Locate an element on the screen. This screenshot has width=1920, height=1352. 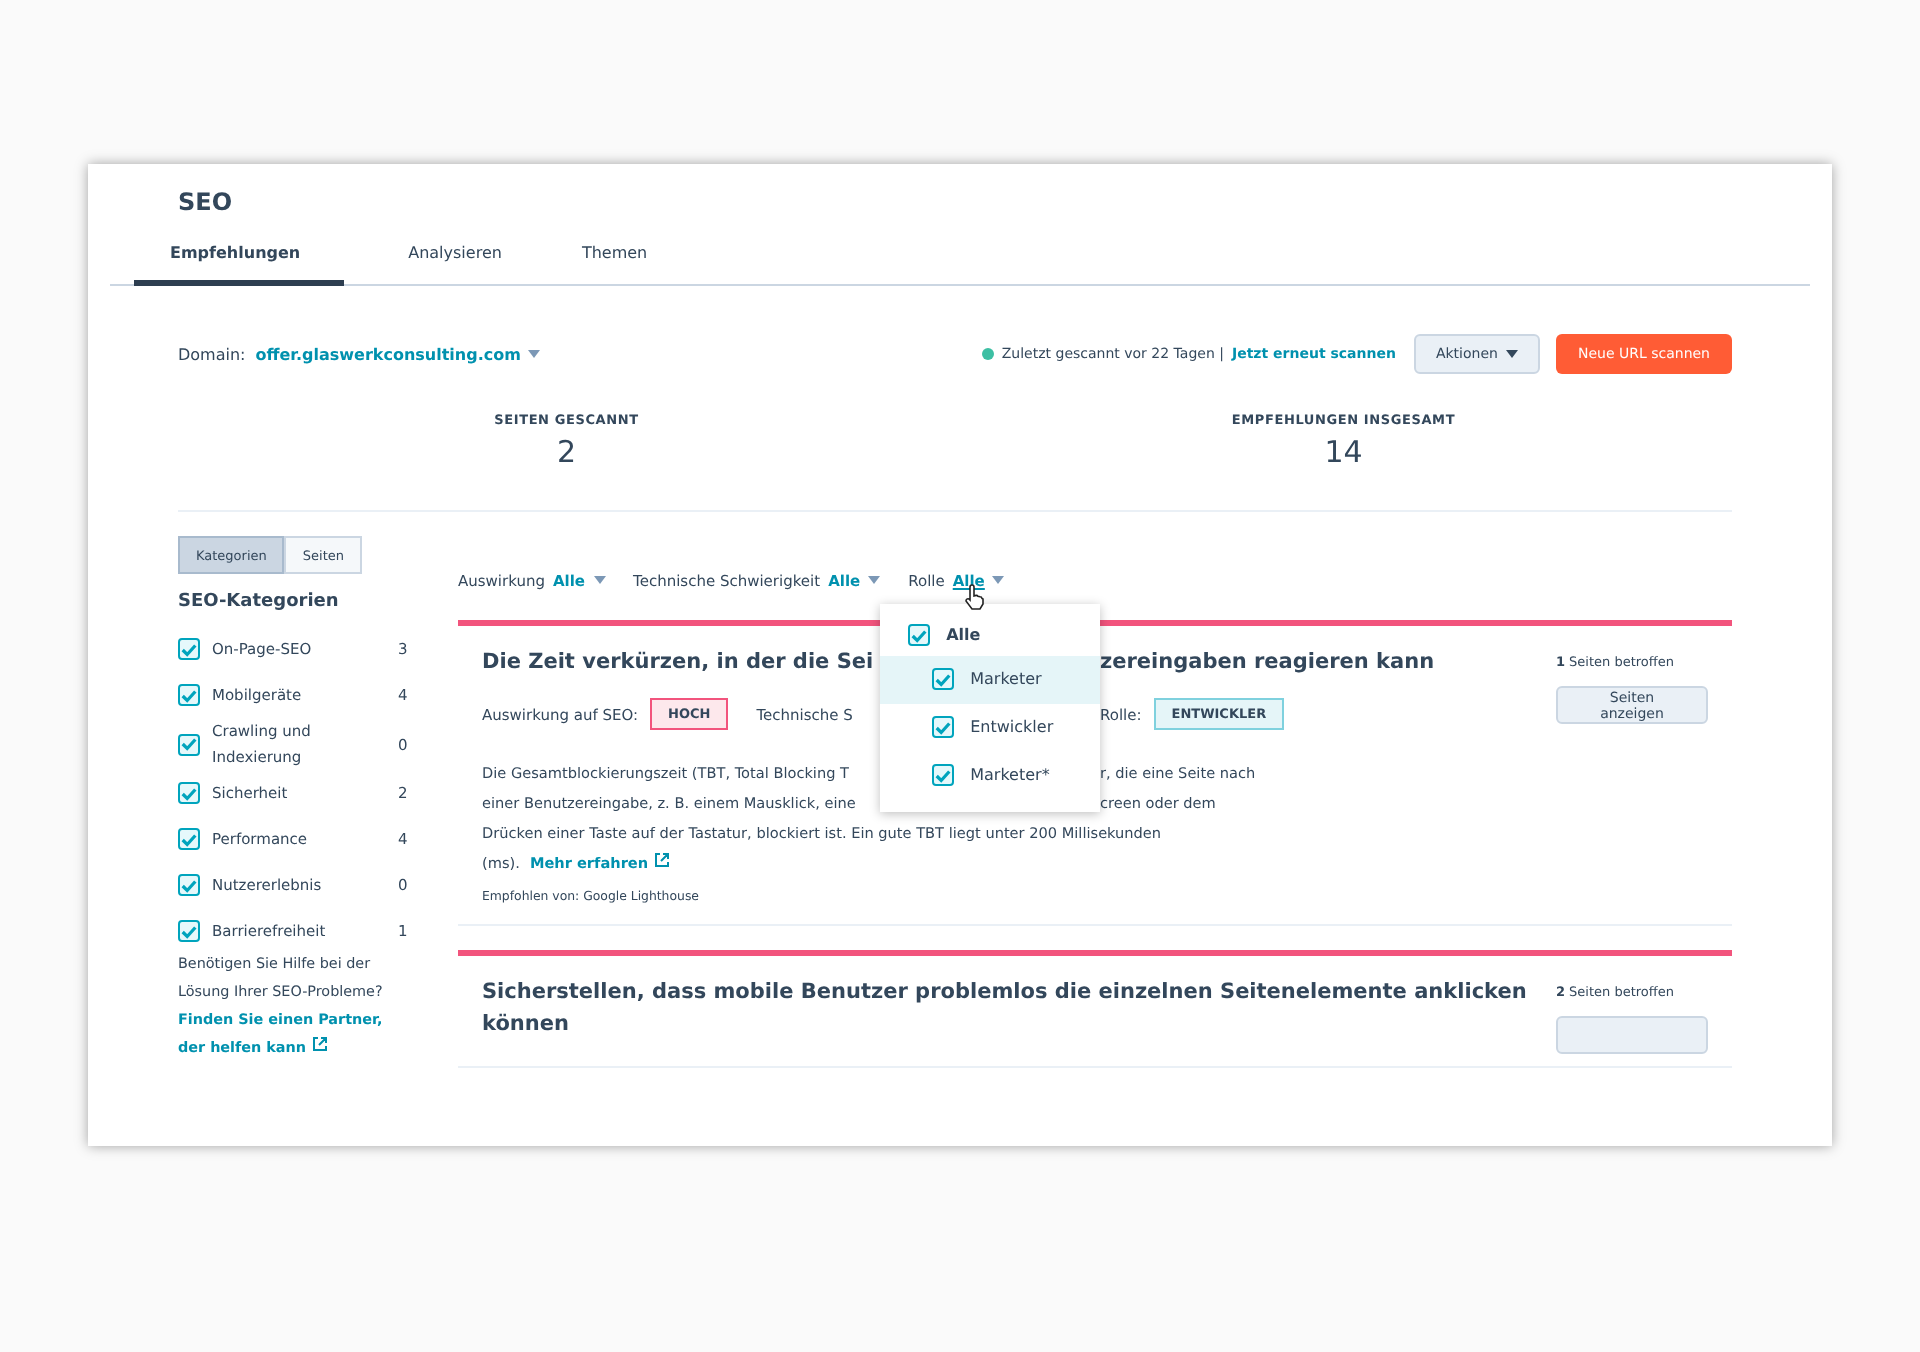
recommendation-title: zereingaben reagieren kann is located at coordinates (1267, 663).